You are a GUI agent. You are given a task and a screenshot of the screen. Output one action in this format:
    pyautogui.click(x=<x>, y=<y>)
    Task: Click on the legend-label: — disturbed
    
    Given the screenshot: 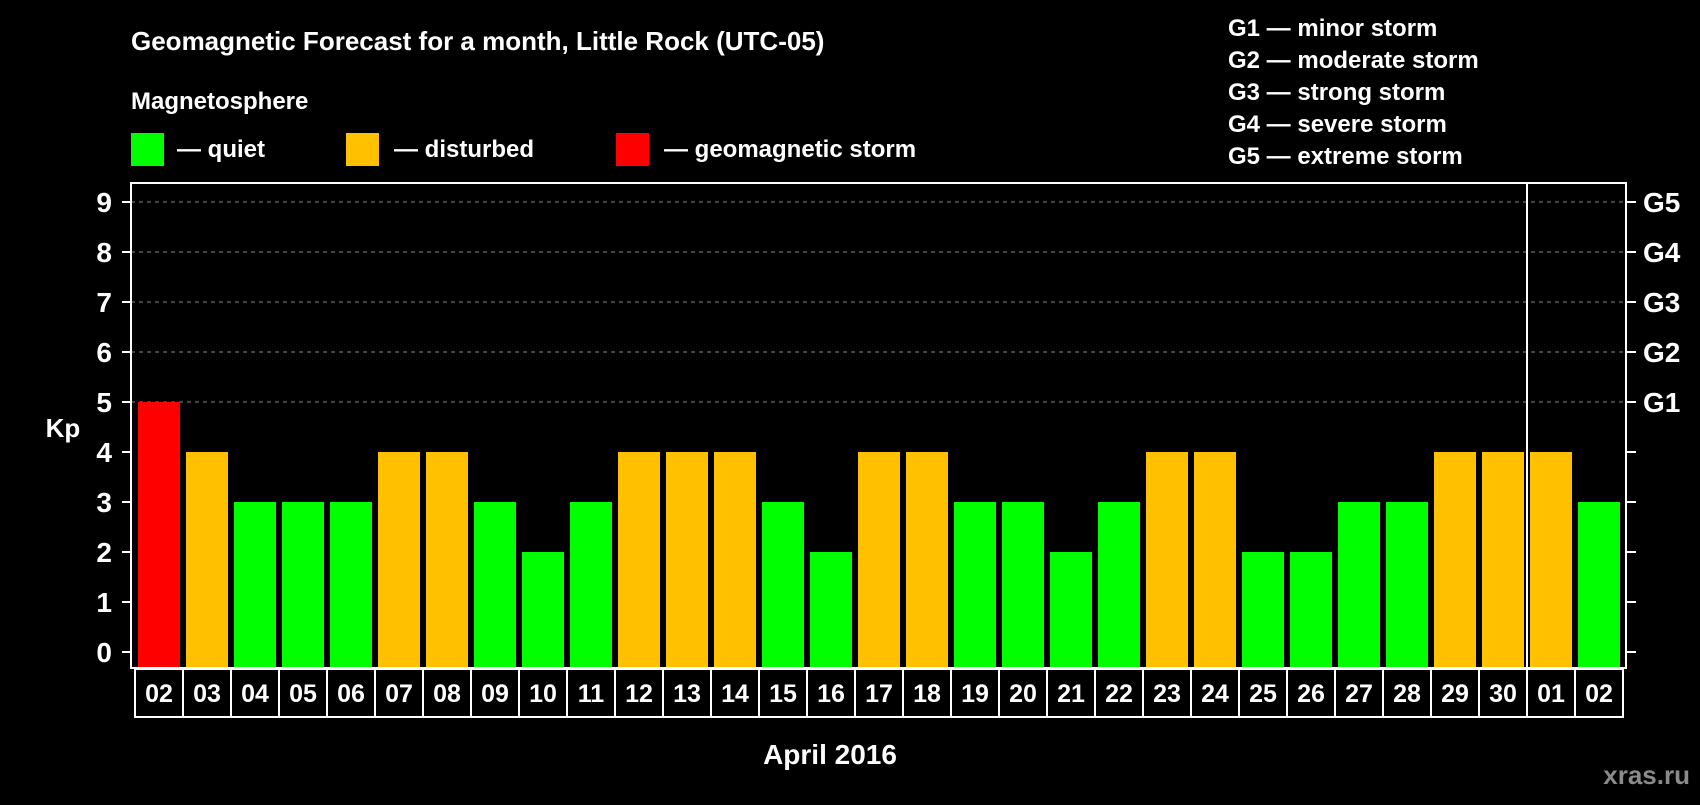 What is the action you would take?
    pyautogui.click(x=464, y=149)
    